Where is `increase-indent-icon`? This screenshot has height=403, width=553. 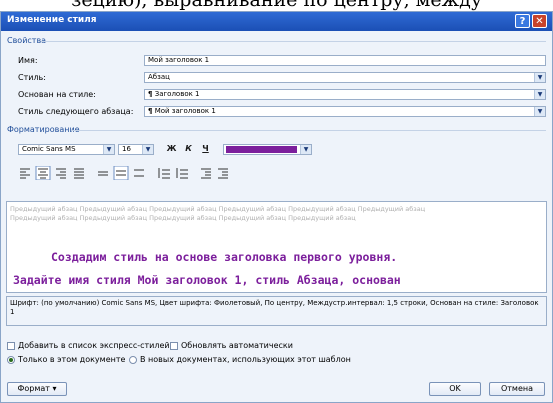
increase-indent-icon is located at coordinates (223, 173).